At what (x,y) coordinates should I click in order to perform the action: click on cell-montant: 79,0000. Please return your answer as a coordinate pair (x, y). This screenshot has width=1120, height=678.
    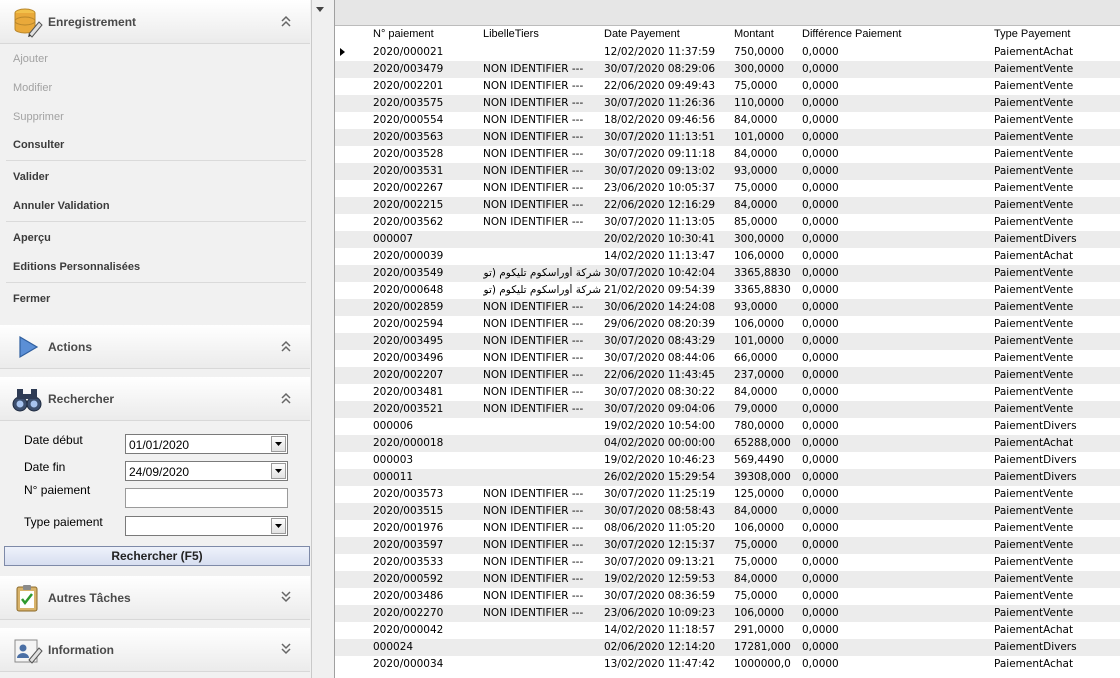
    Looking at the image, I should click on (767, 409).